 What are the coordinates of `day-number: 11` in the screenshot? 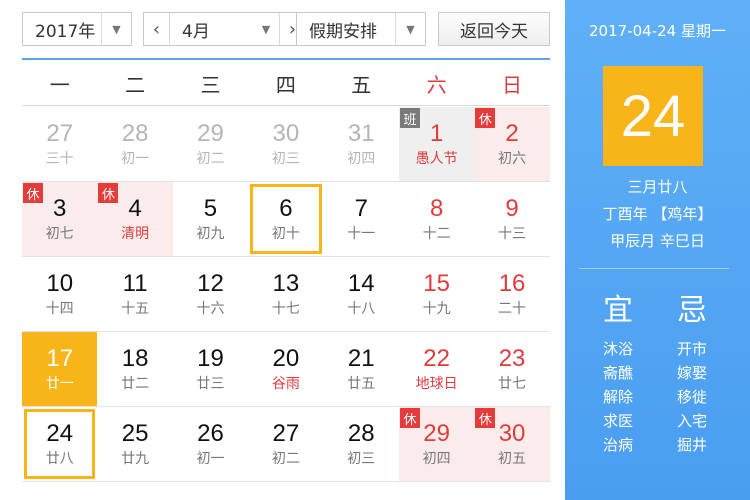 It's located at (135, 283).